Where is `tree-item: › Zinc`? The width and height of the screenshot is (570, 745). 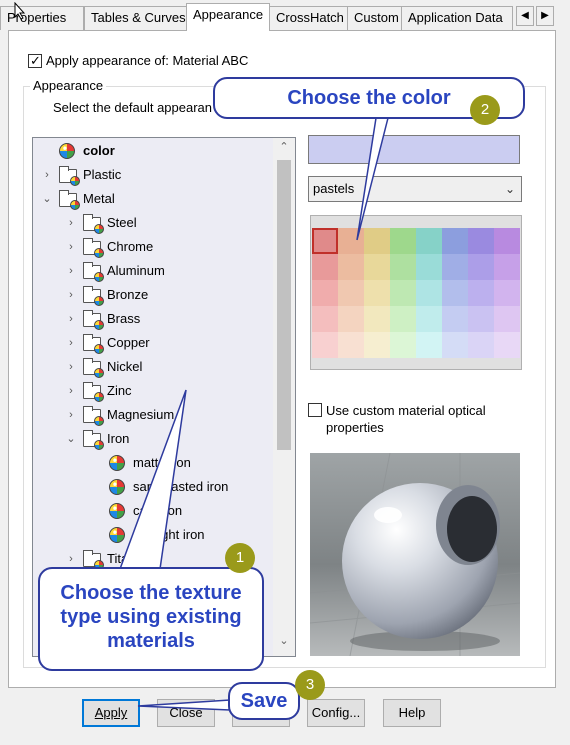
tree-item: › Zinc is located at coordinates (153, 391).